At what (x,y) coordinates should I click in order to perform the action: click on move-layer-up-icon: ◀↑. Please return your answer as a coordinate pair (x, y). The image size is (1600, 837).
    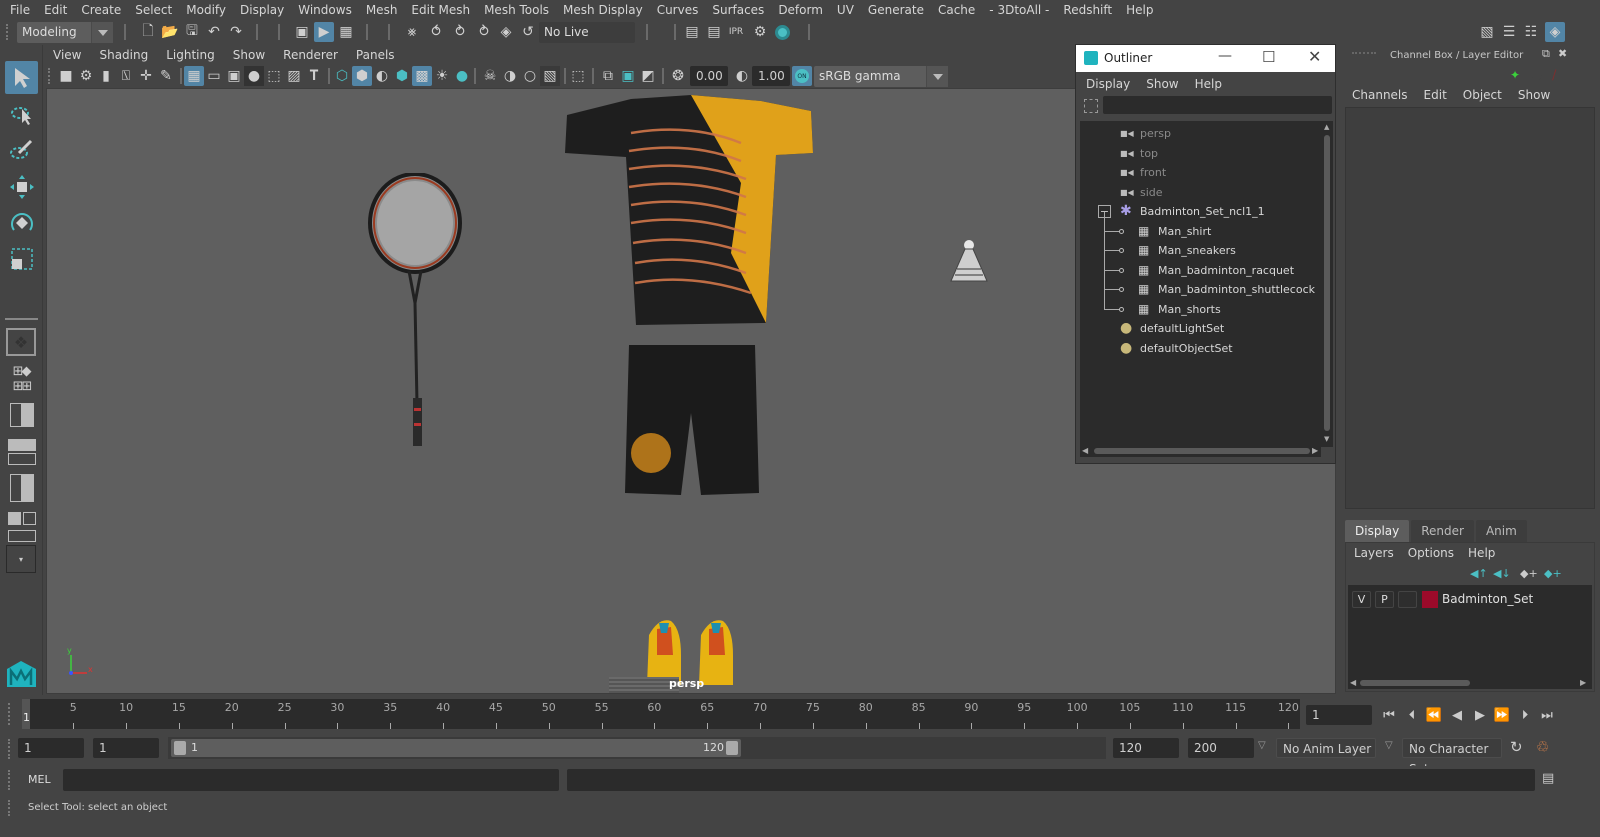
    Looking at the image, I should click on (1479, 573).